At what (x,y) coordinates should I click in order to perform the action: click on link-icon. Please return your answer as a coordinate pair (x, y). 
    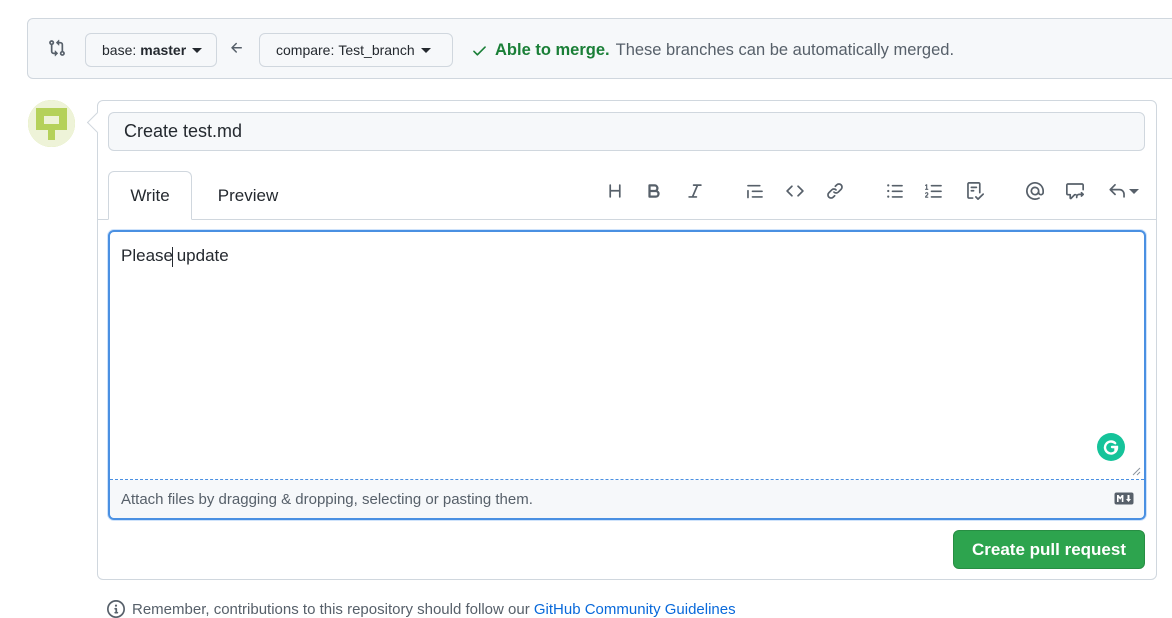
    Looking at the image, I should click on (835, 191).